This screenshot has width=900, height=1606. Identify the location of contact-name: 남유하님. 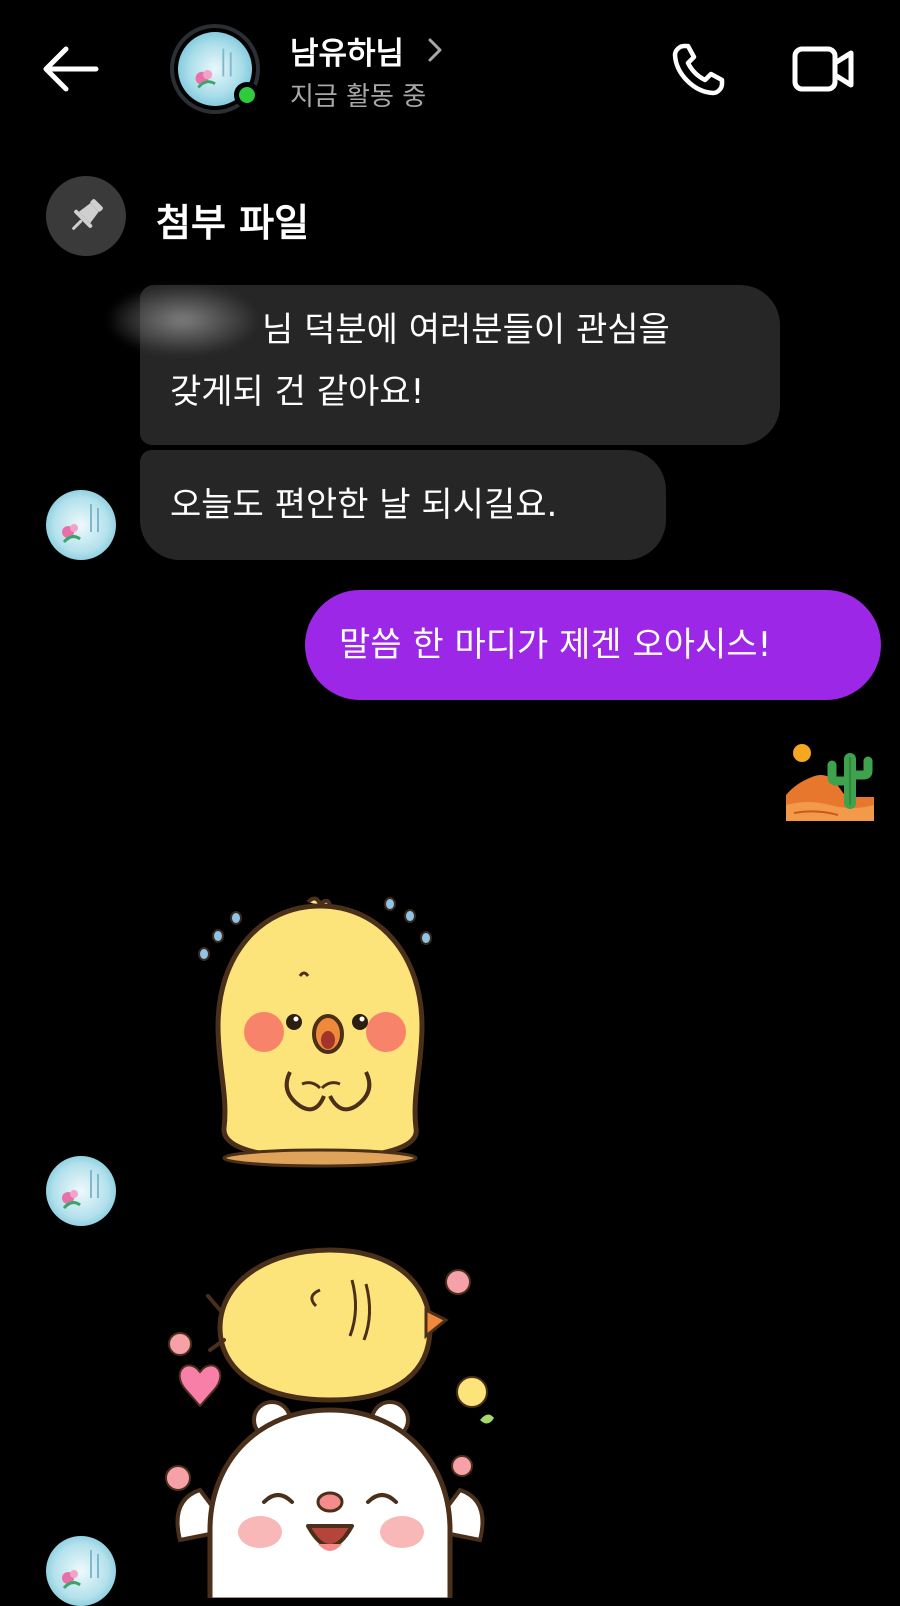
(347, 50).